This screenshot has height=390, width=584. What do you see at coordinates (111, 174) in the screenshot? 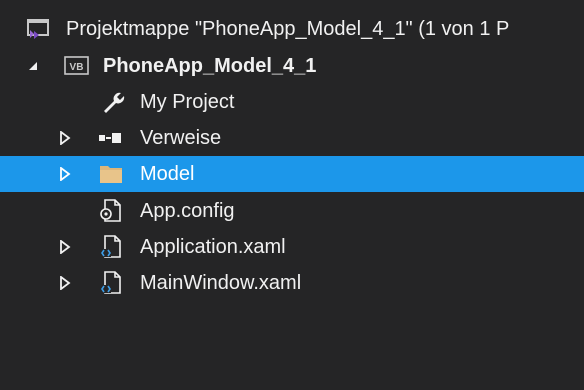
I see `folder-icon` at bounding box center [111, 174].